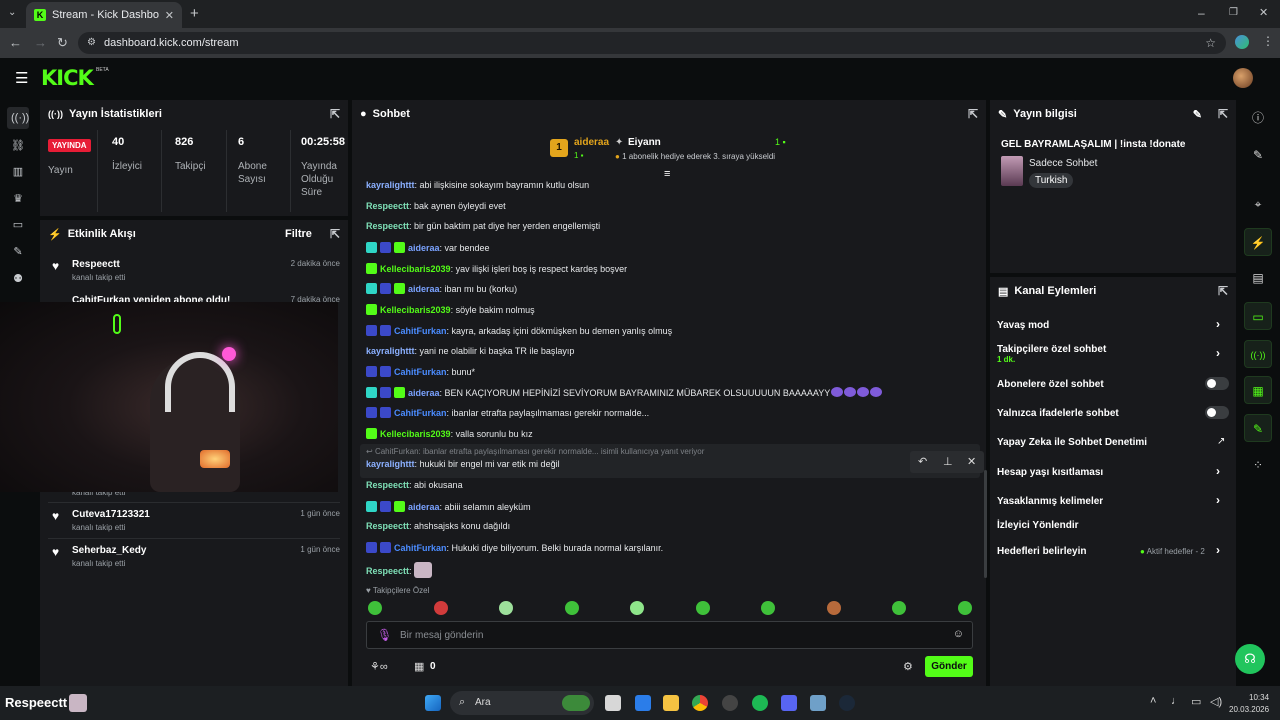 The image size is (1280, 720). I want to click on focus-icon: ⌖, so click(1258, 204).